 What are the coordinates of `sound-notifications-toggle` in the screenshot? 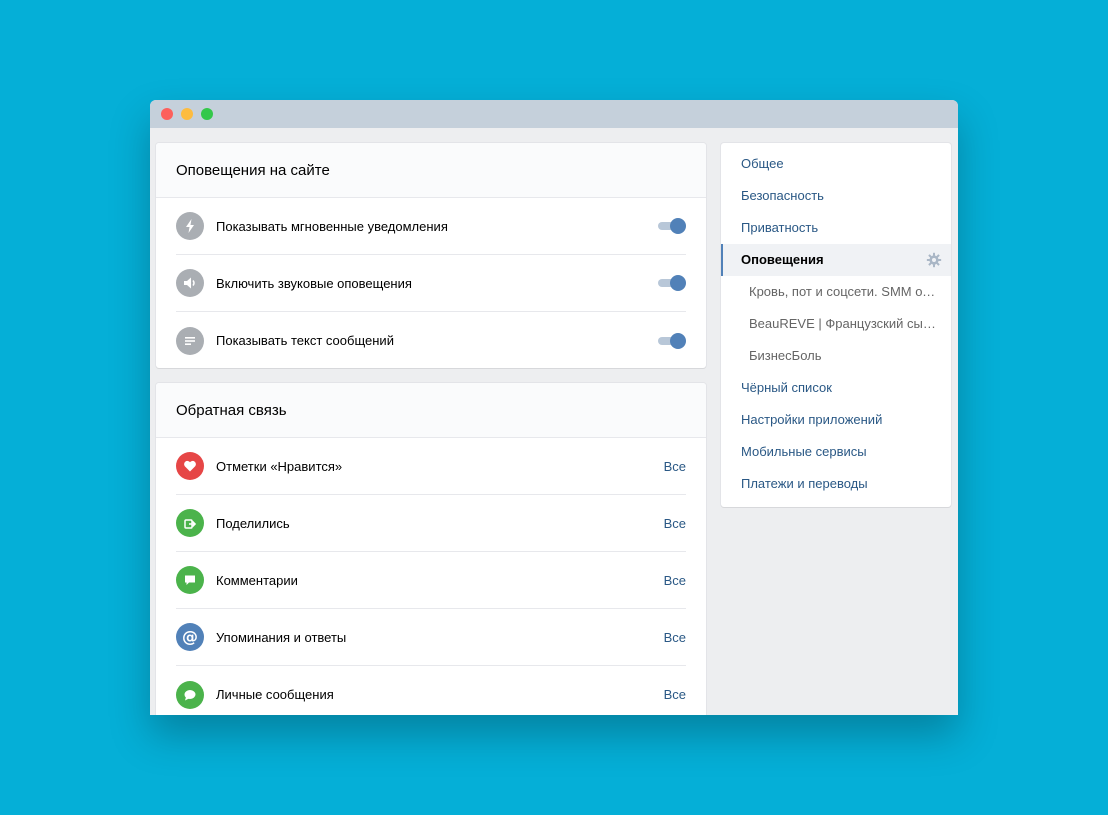 It's located at (672, 283).